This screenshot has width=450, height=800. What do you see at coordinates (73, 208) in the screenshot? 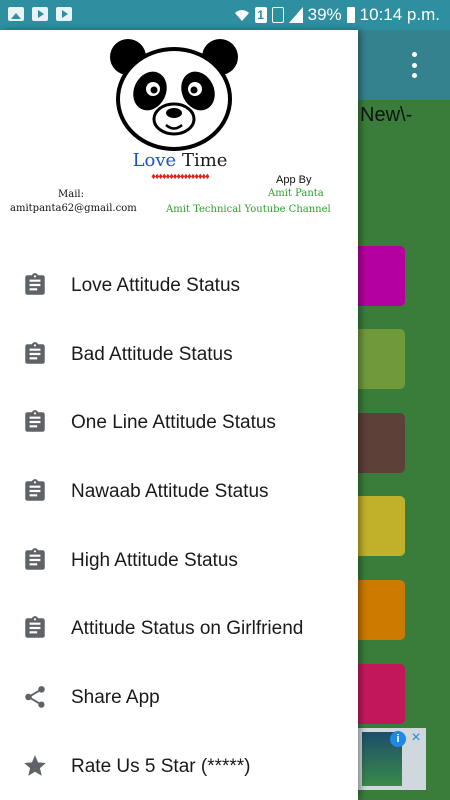
I see `mail-address: amitpanta62@gmail.com` at bounding box center [73, 208].